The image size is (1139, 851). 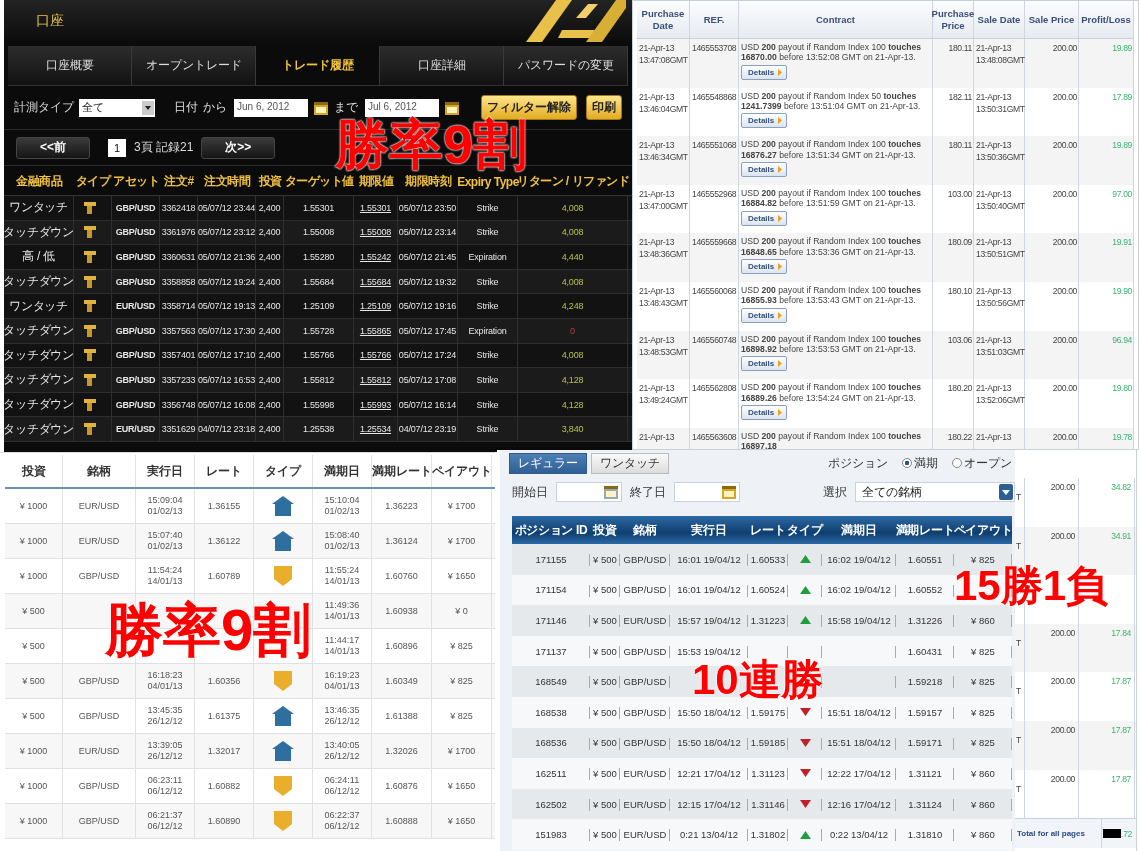 What do you see at coordinates (630, 463) in the screenshot?
I see `tab: ワンタッチ` at bounding box center [630, 463].